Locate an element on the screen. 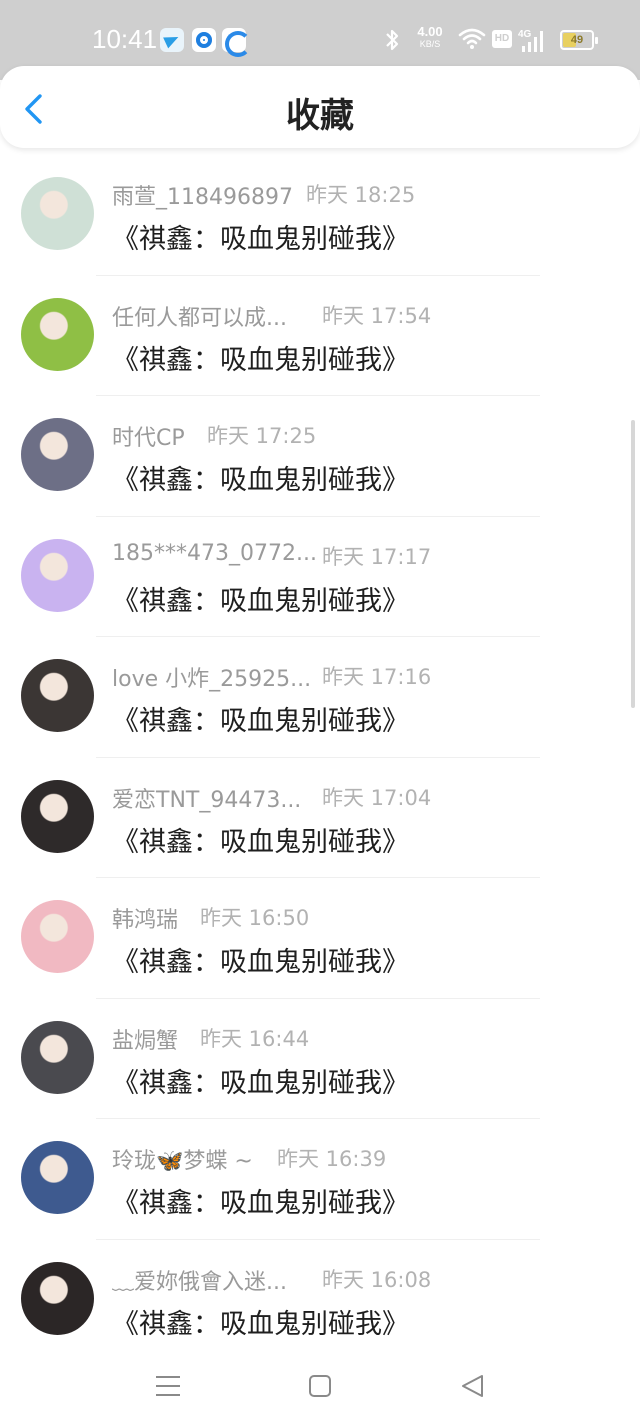 The image size is (640, 1422). list-item: 韩鸿瑞 昨天 16:50 《祺鑫：吸血鬼别碰我》 is located at coordinates (320, 938).